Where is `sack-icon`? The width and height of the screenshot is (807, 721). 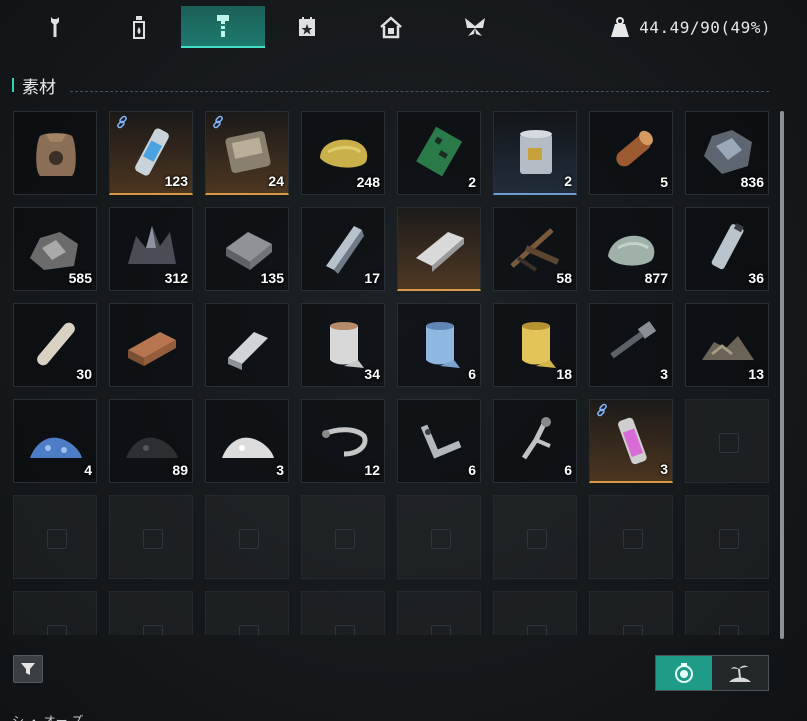
sack-icon is located at coordinates (56, 154).